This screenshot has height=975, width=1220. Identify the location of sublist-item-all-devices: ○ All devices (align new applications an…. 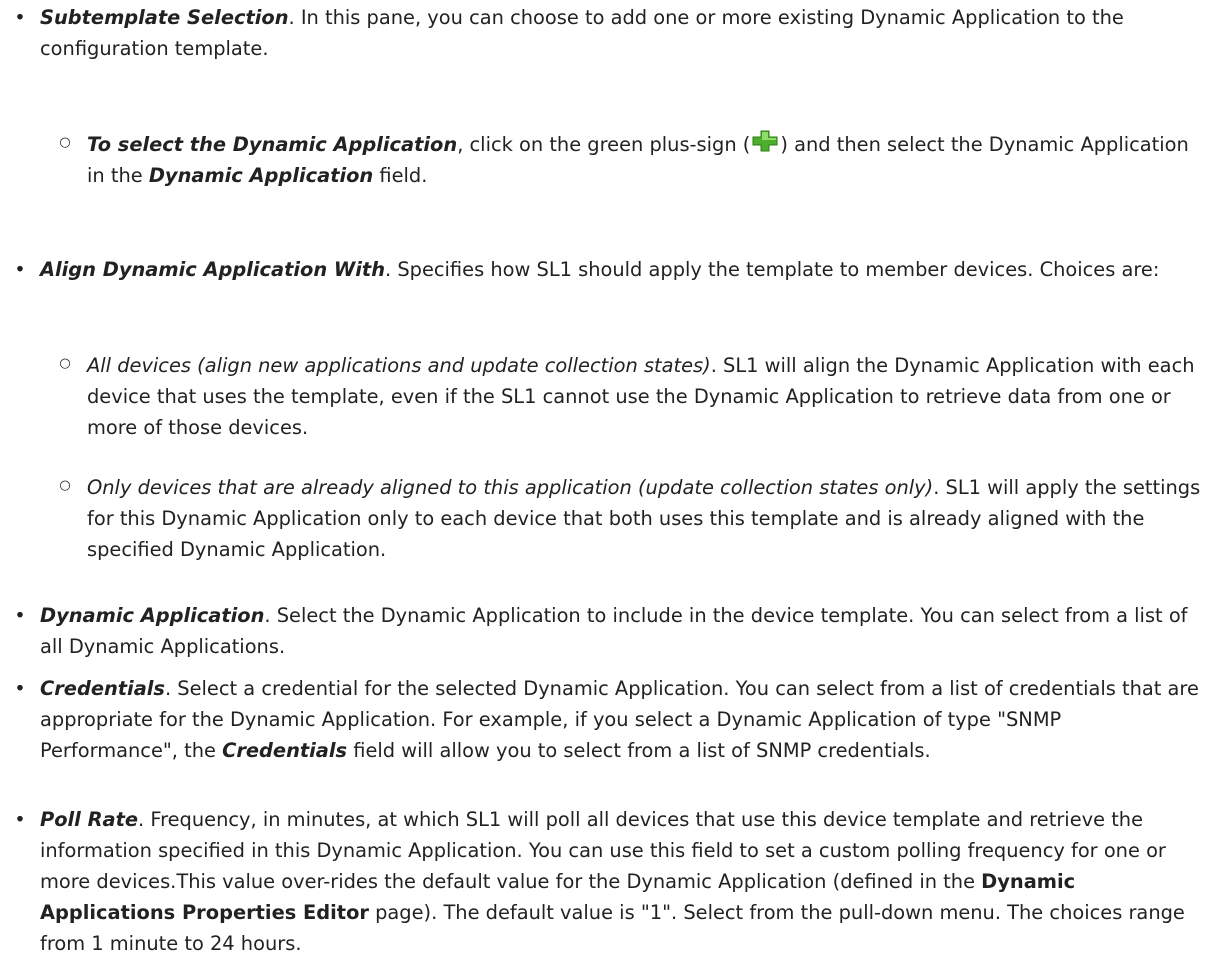
(633, 396).